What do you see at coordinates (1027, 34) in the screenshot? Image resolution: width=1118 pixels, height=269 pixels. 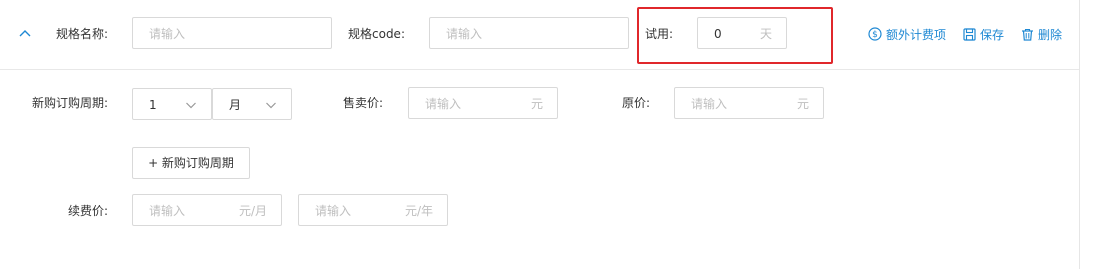 I see `trash-icon` at bounding box center [1027, 34].